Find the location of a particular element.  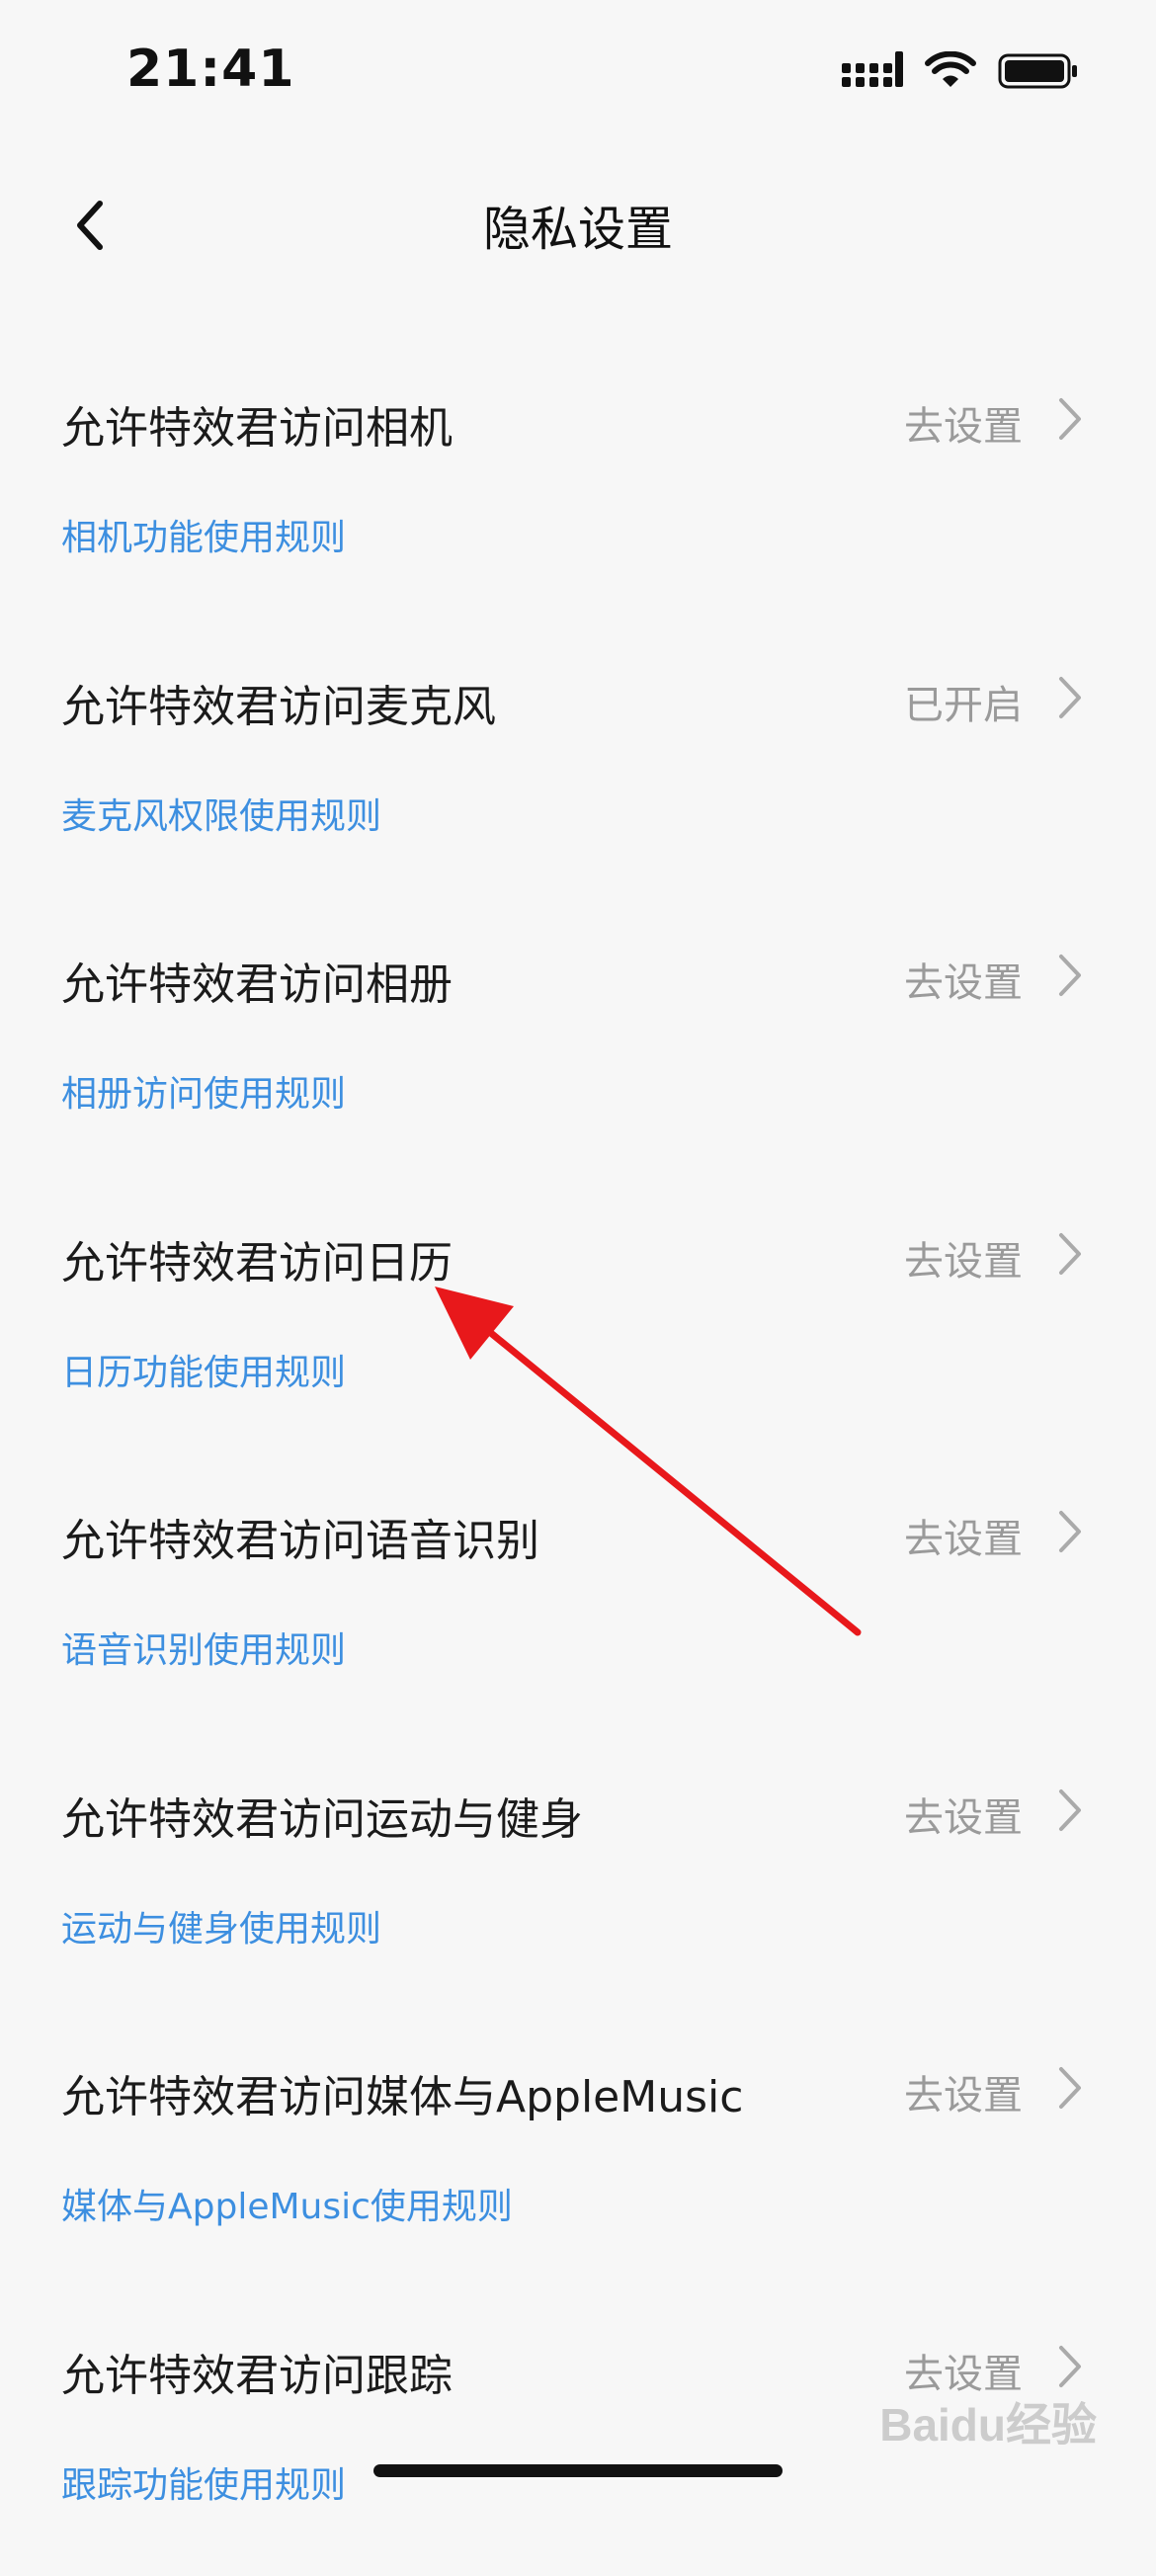

permission-label: 允许特效君访问相机 is located at coordinates (257, 424).